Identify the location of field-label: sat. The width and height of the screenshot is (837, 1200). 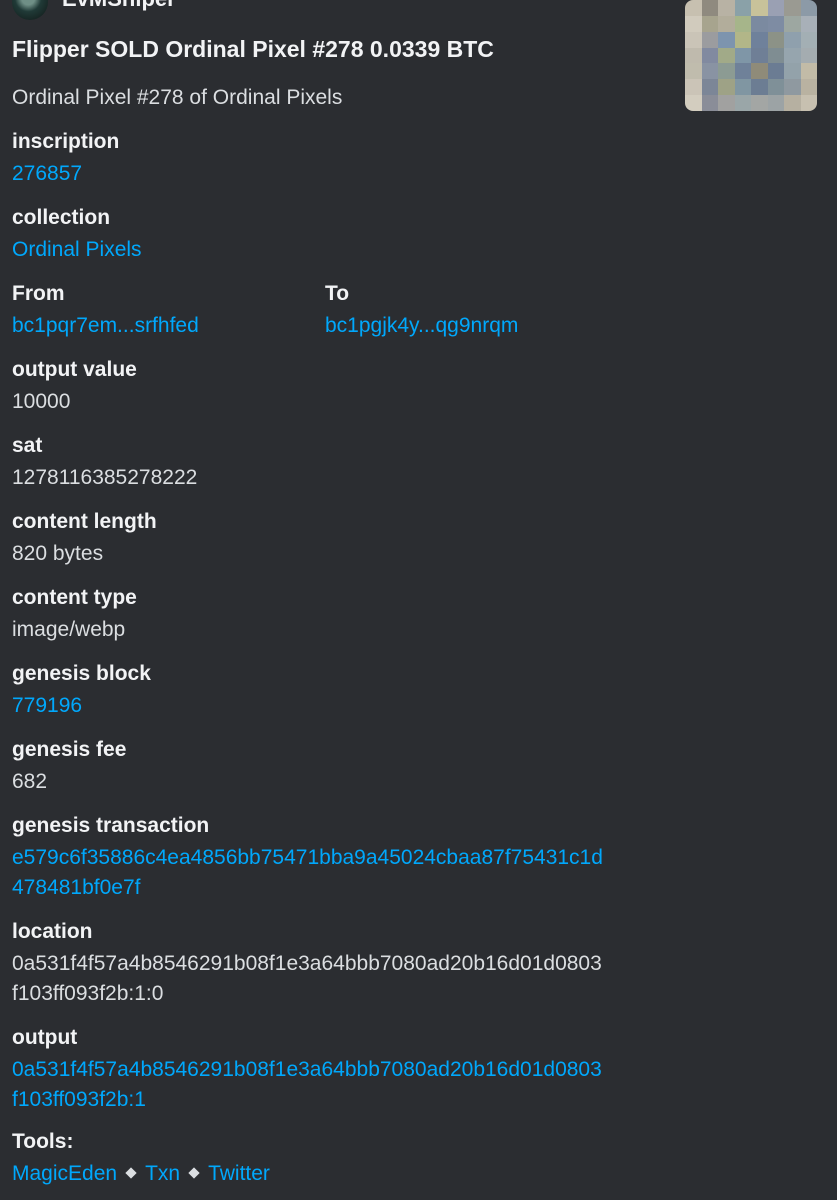
(27, 445).